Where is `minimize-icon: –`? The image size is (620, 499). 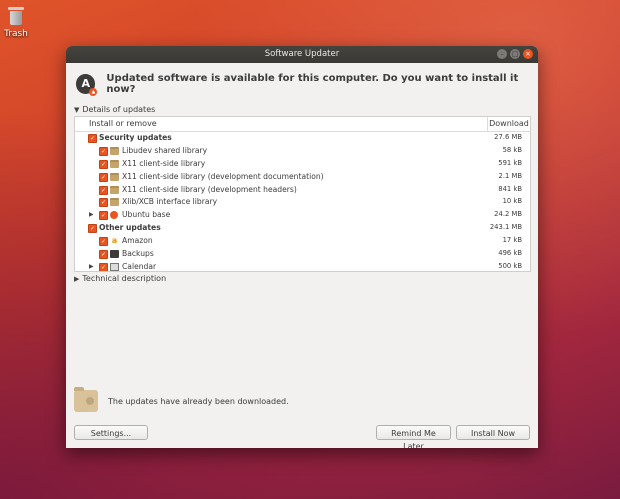 minimize-icon: – is located at coordinates (502, 54).